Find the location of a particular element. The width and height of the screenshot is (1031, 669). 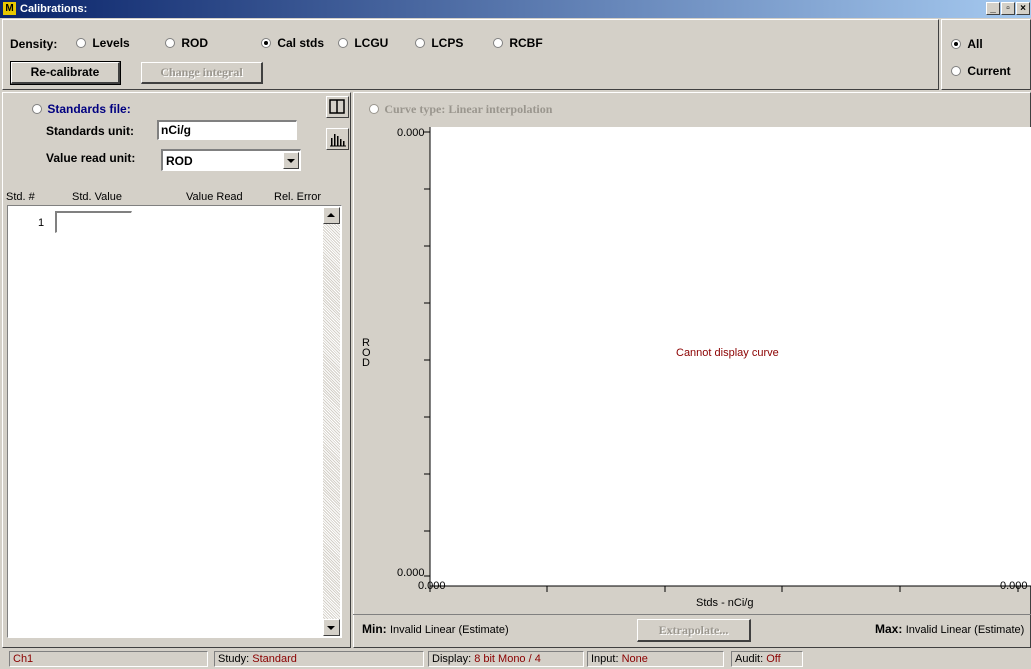

maximize-button: ▫ is located at coordinates (1008, 8).